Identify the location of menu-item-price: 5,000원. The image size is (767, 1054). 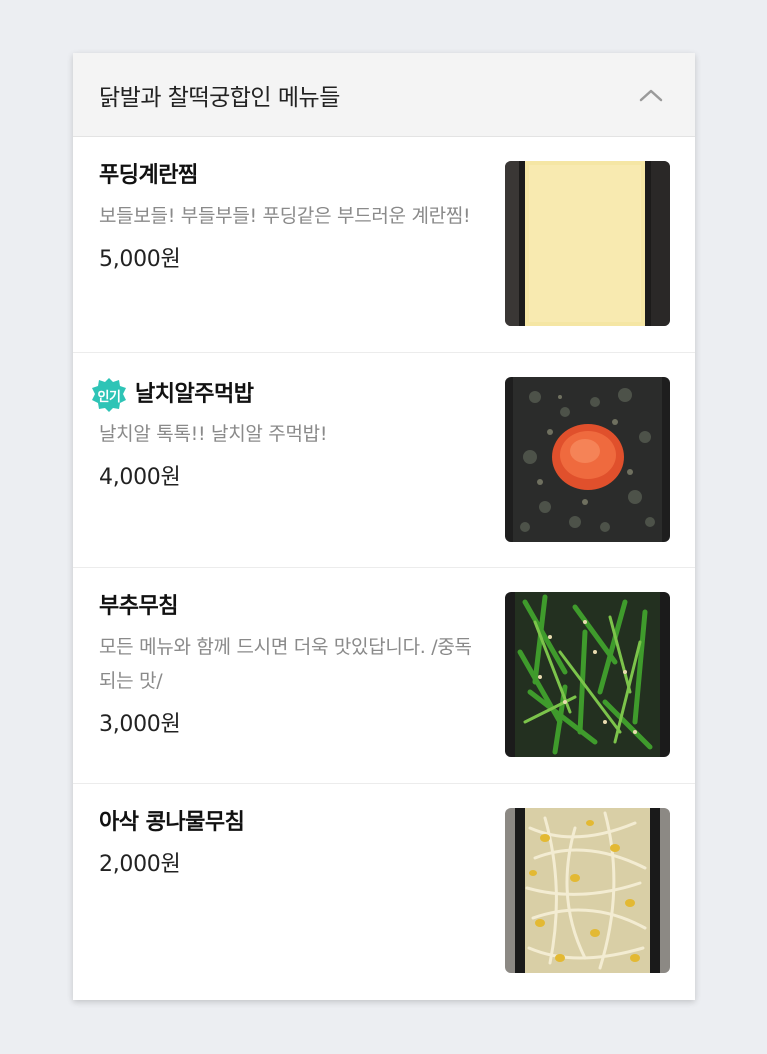
(140, 259).